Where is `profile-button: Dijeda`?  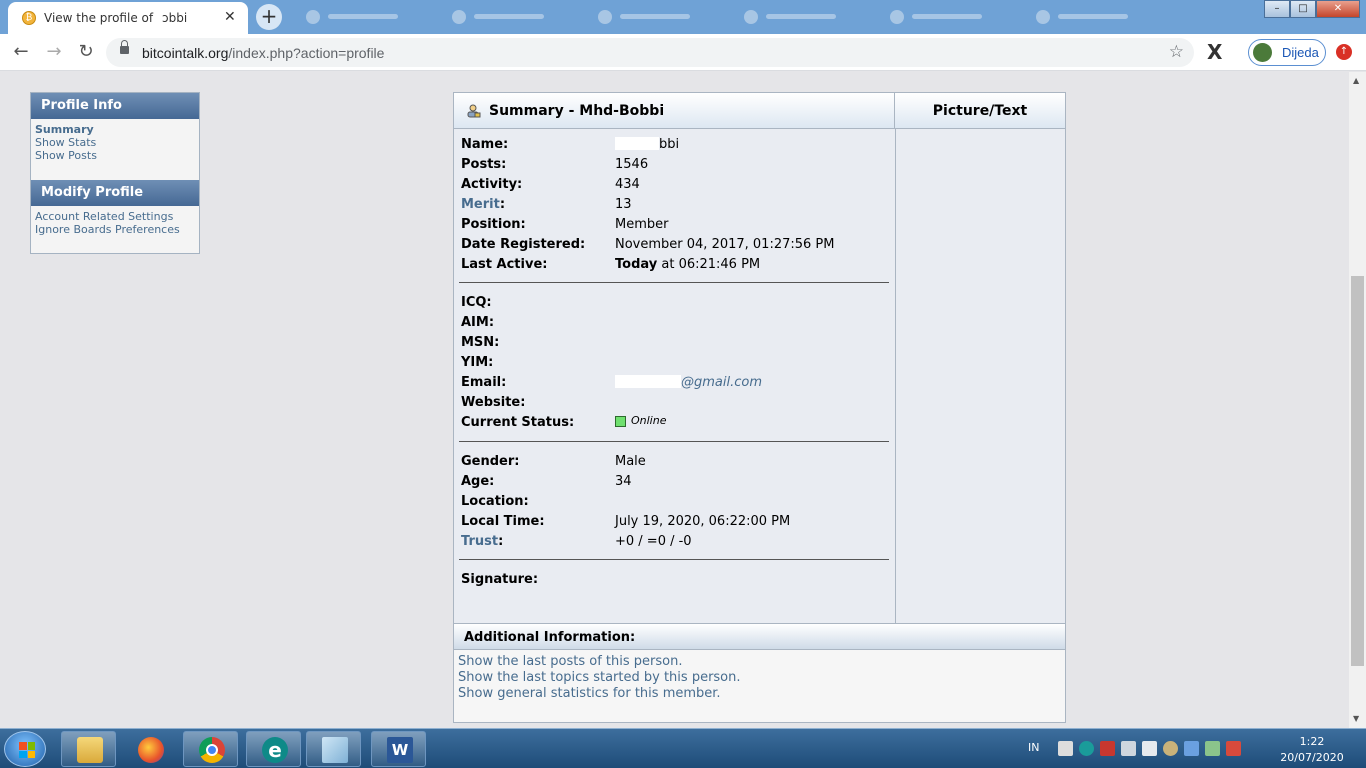
profile-button: Dijeda is located at coordinates (1287, 52).